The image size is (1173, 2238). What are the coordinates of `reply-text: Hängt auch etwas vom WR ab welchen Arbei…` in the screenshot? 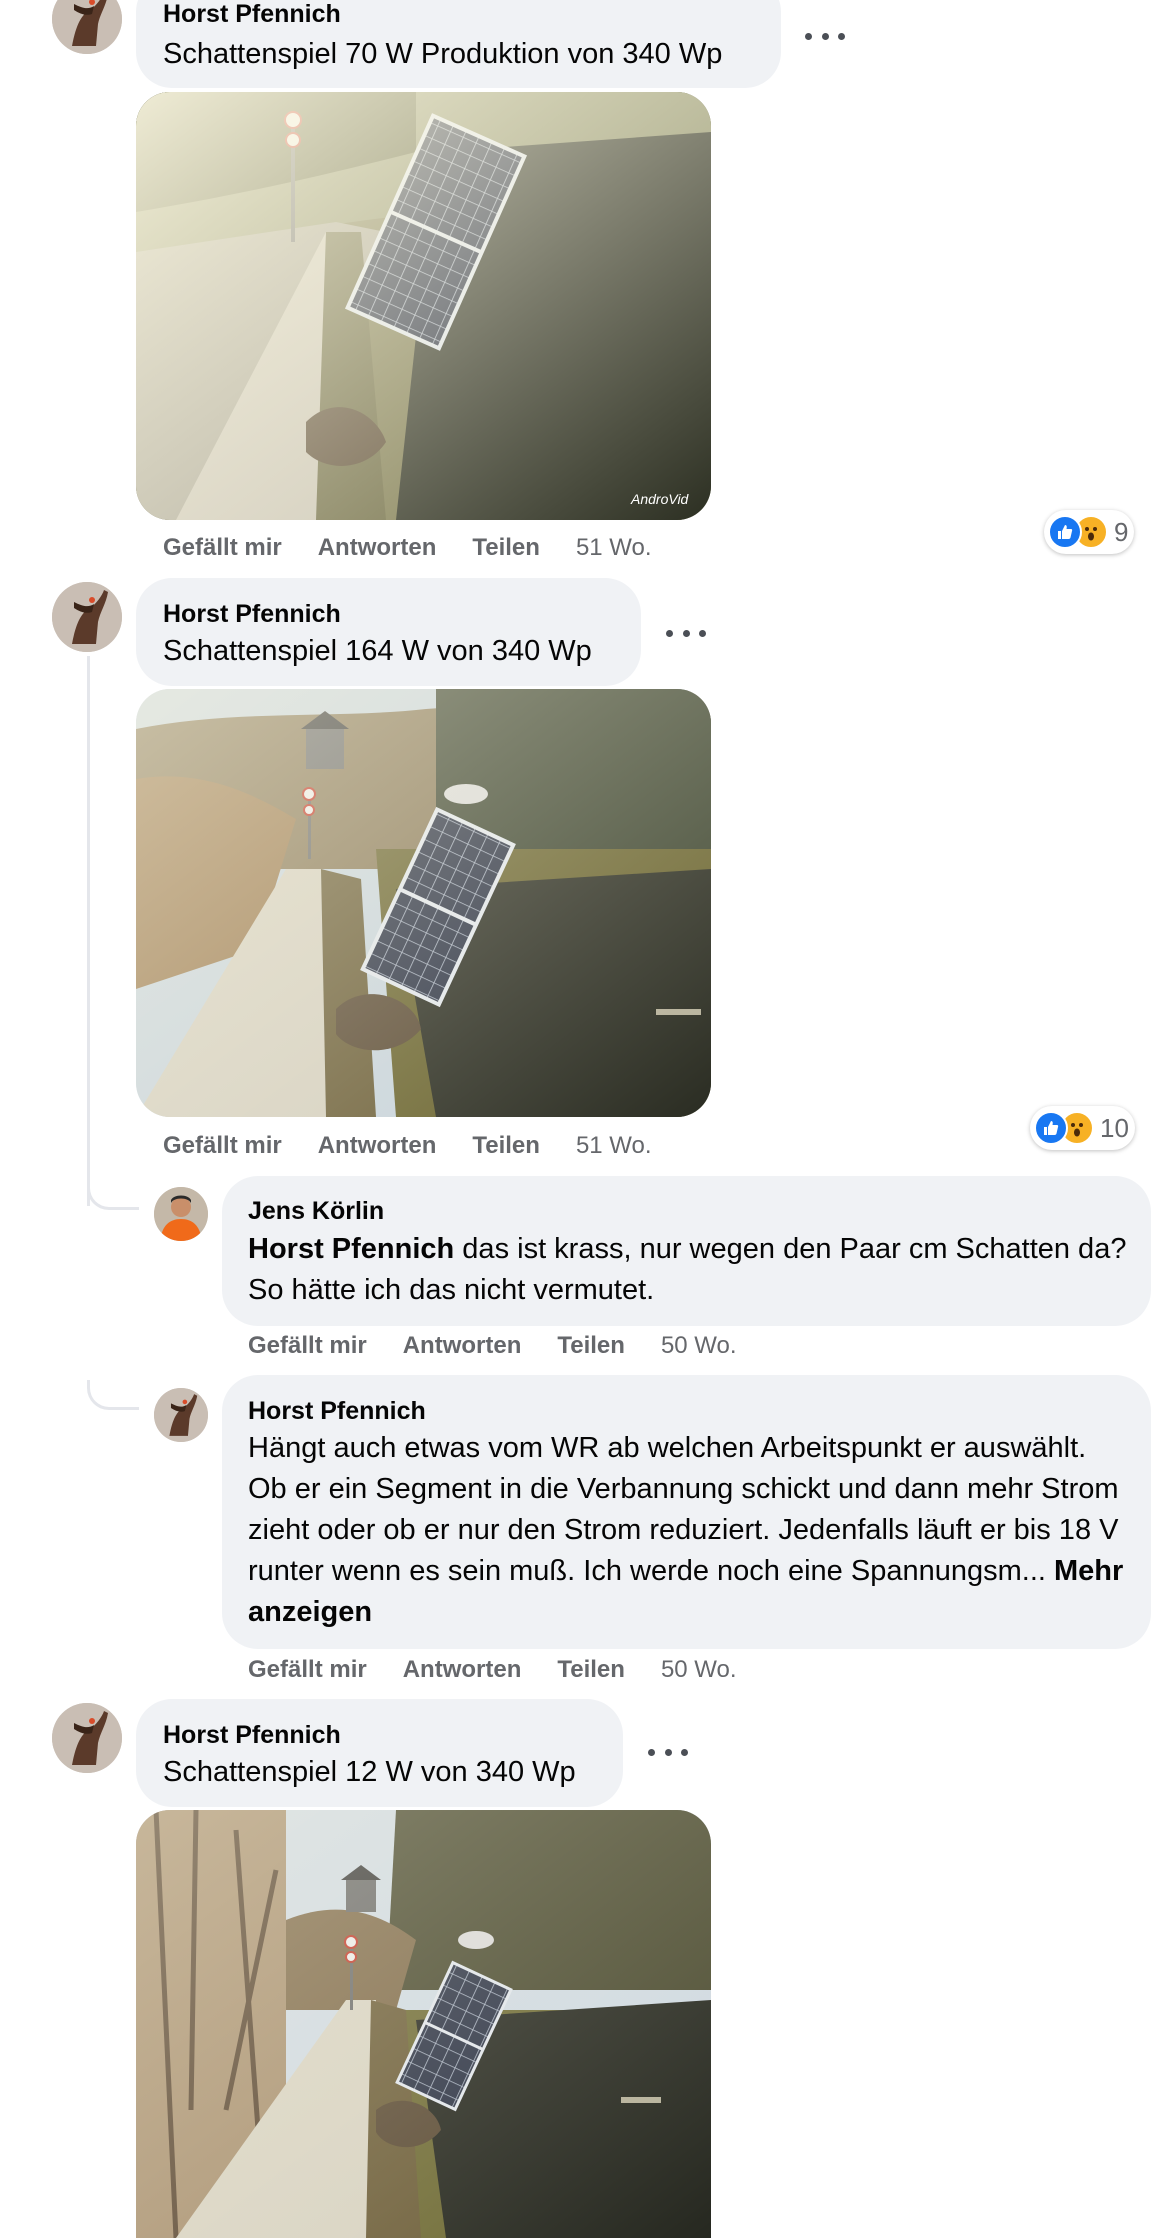 It's located at (688, 1530).